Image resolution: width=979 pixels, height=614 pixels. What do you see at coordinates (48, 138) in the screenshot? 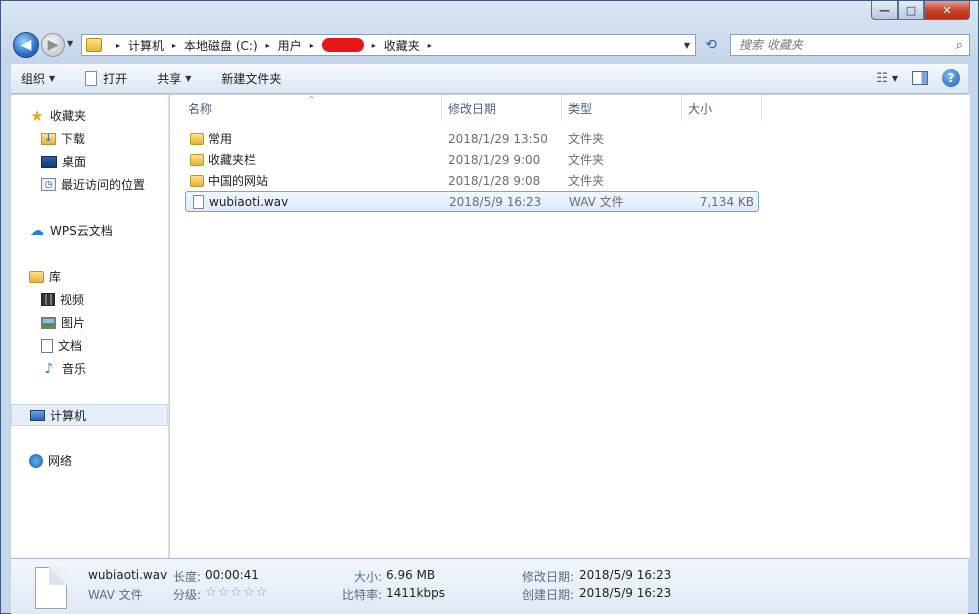
I see `downloads-folder-icon: ↓` at bounding box center [48, 138].